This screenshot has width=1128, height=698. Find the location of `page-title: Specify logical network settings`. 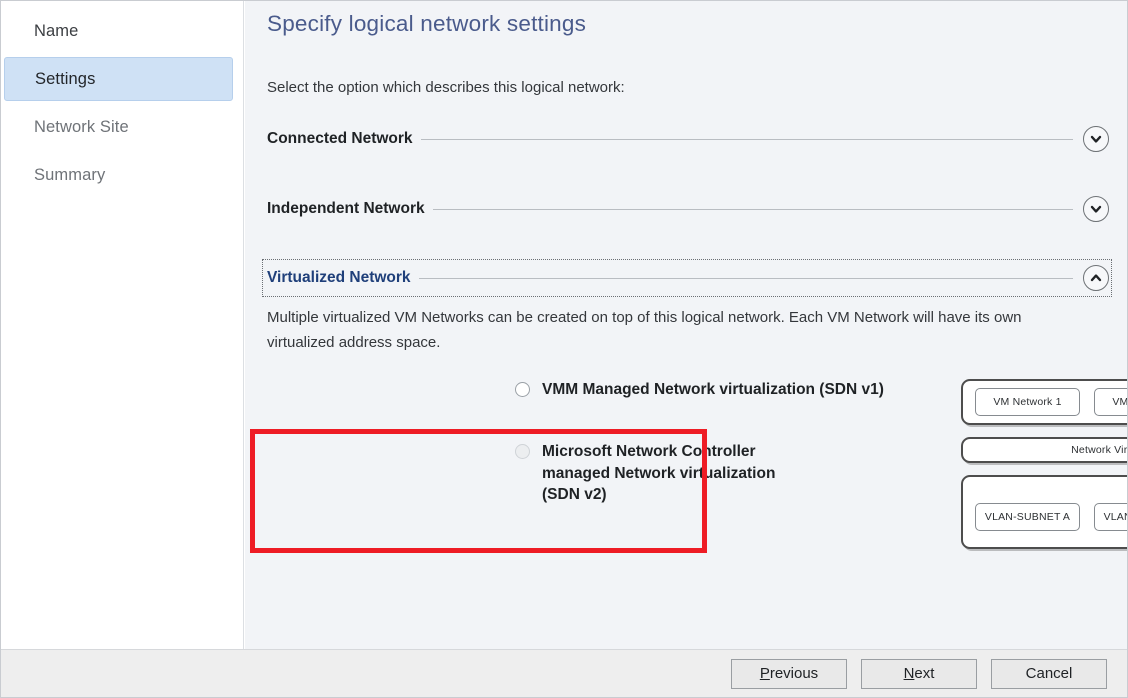

page-title: Specify logical network settings is located at coordinates (427, 23).